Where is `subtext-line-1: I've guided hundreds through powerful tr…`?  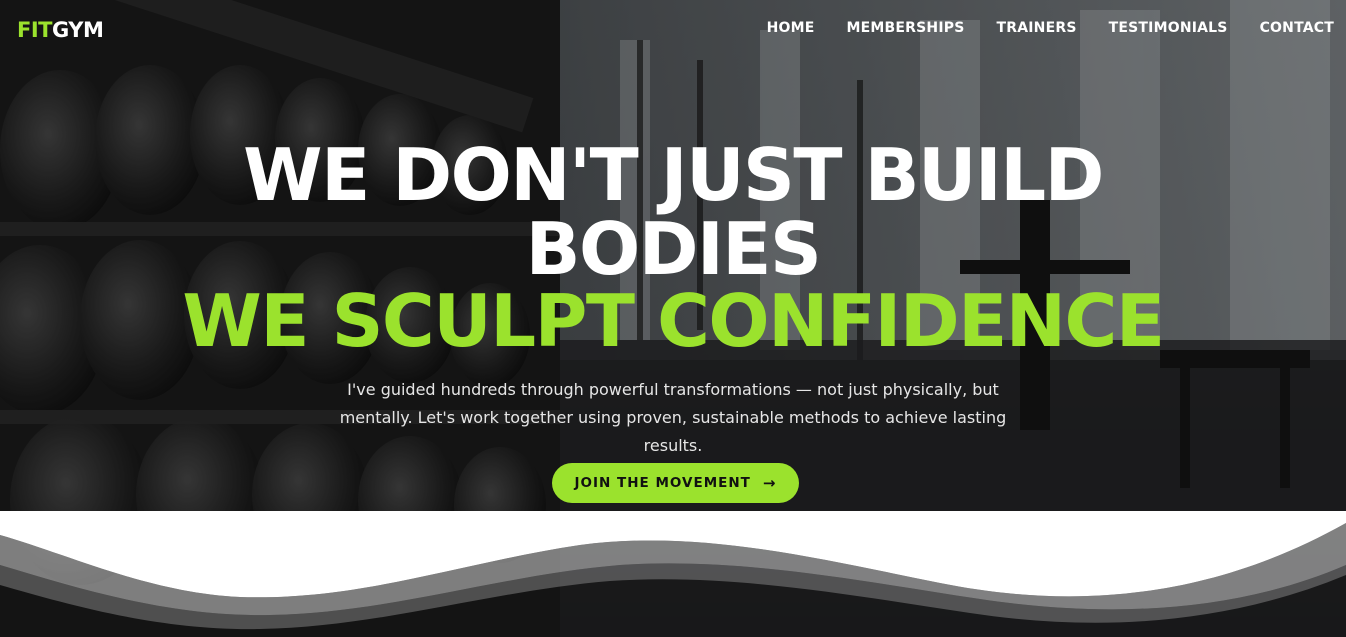 subtext-line-1: I've guided hundreds through powerful tr… is located at coordinates (673, 389).